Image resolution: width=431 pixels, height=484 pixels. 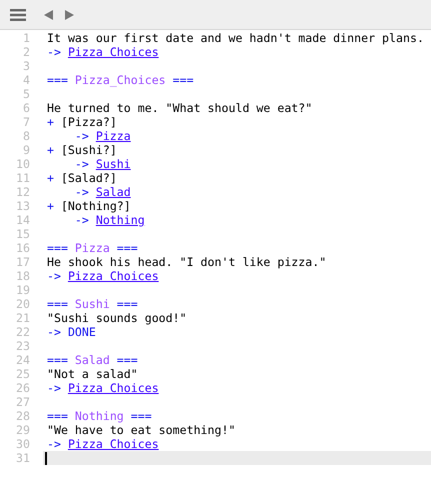 What do you see at coordinates (22, 346) in the screenshot?
I see `line-number: 23` at bounding box center [22, 346].